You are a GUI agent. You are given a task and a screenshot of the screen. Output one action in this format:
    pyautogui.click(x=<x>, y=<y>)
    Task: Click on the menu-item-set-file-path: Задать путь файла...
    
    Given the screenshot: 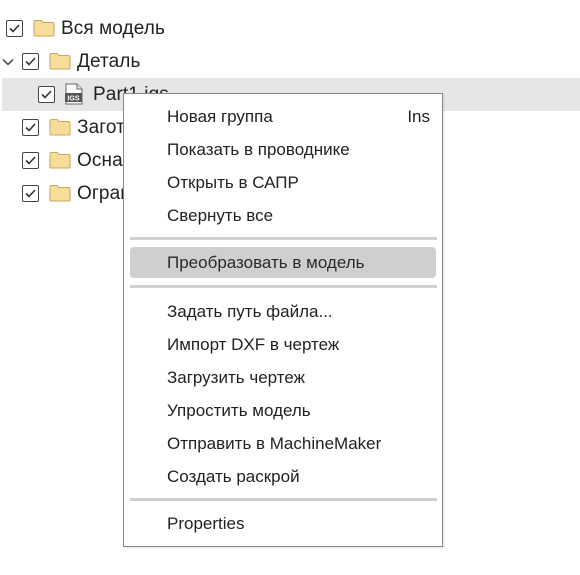 What is the action you would take?
    pyautogui.click(x=283, y=311)
    